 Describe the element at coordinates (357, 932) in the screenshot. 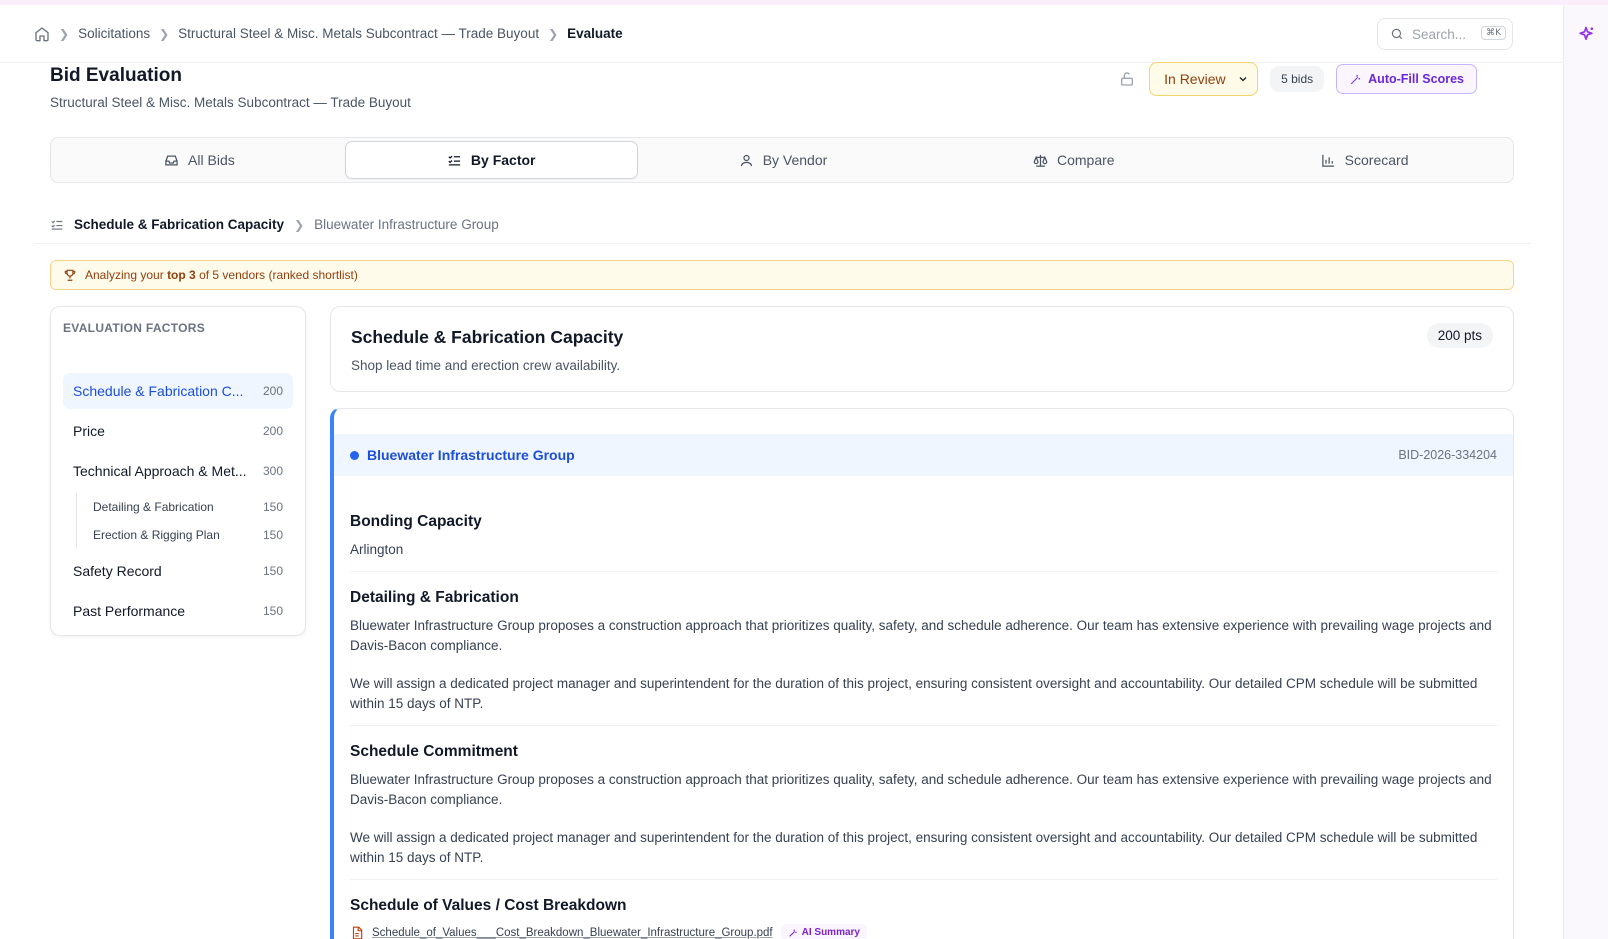

I see `file-icon` at that location.